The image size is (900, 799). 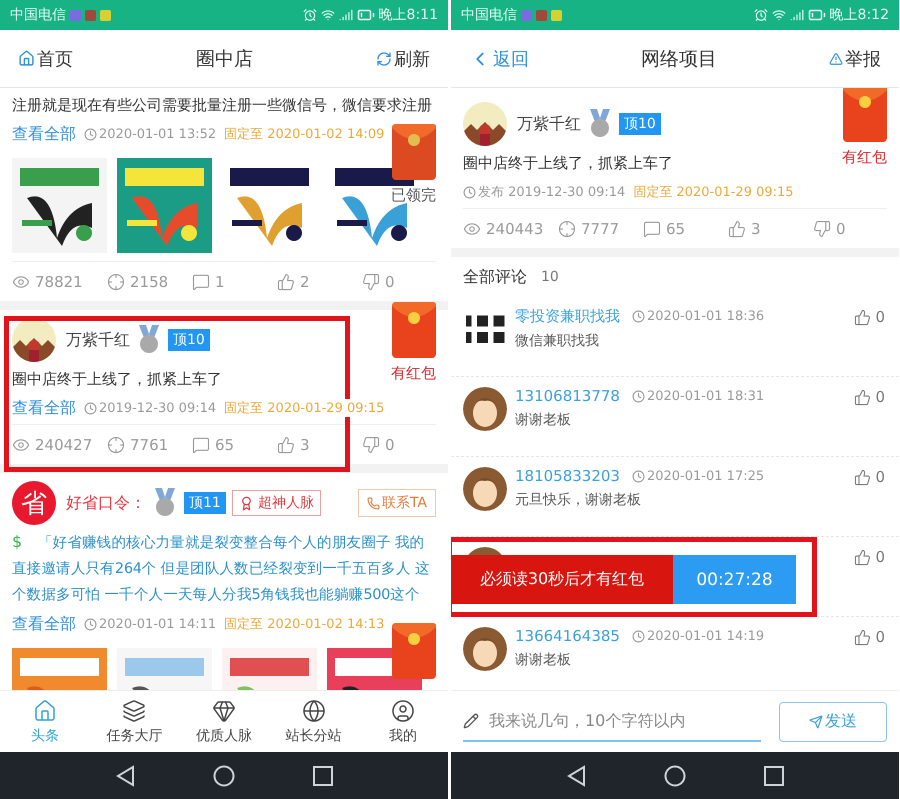 I want to click on post-time: 2020-01-01 14:11, so click(x=157, y=624).